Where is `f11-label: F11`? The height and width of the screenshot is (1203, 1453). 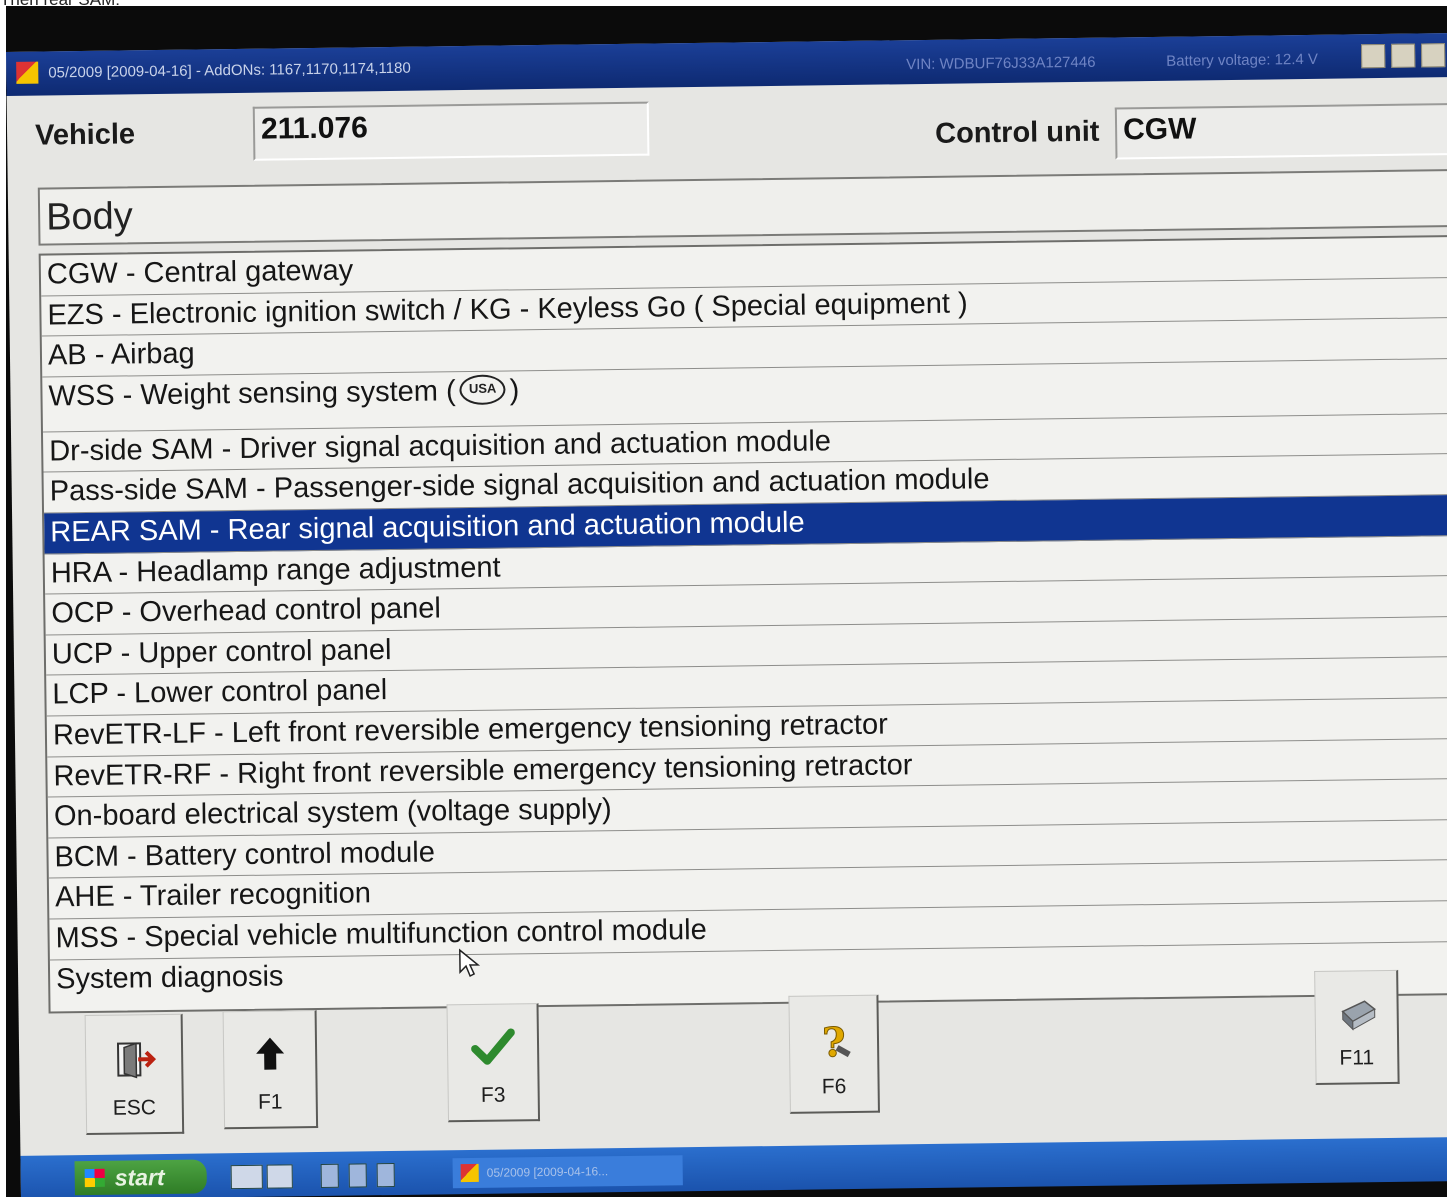 f11-label: F11 is located at coordinates (1357, 1058).